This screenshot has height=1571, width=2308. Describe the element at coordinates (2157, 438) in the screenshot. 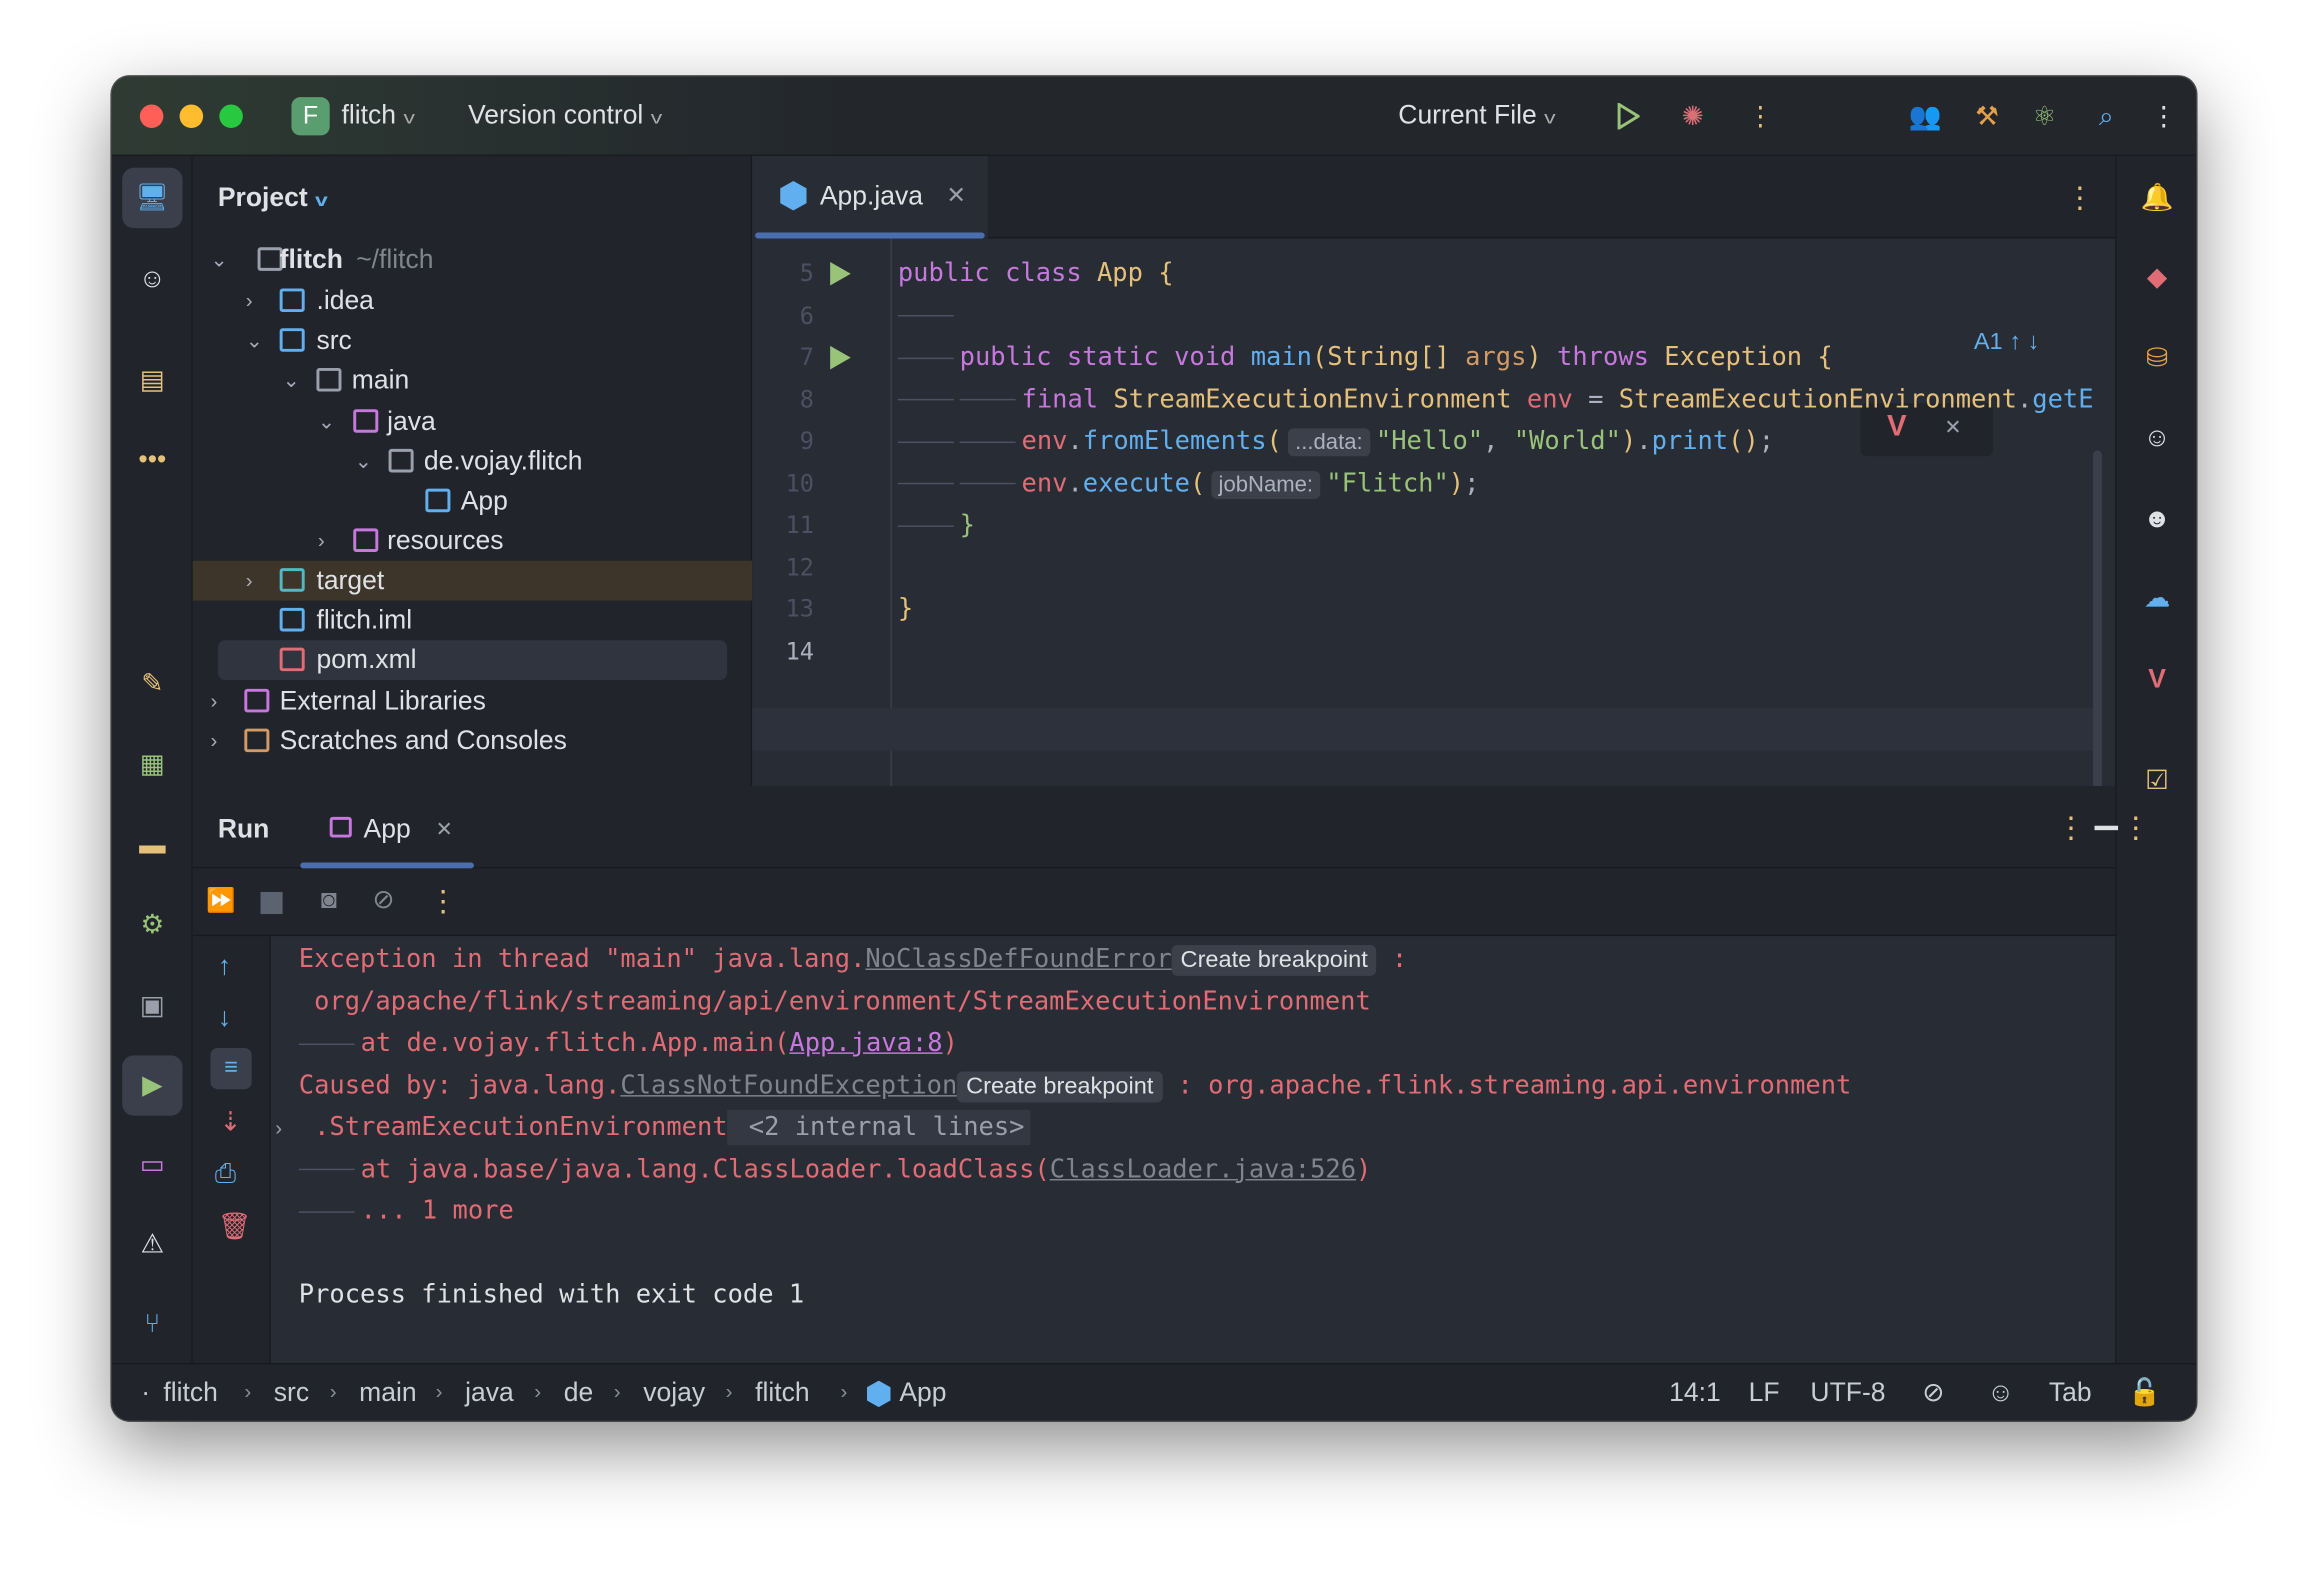

I see `copilot-chat-icon: ☺` at that location.